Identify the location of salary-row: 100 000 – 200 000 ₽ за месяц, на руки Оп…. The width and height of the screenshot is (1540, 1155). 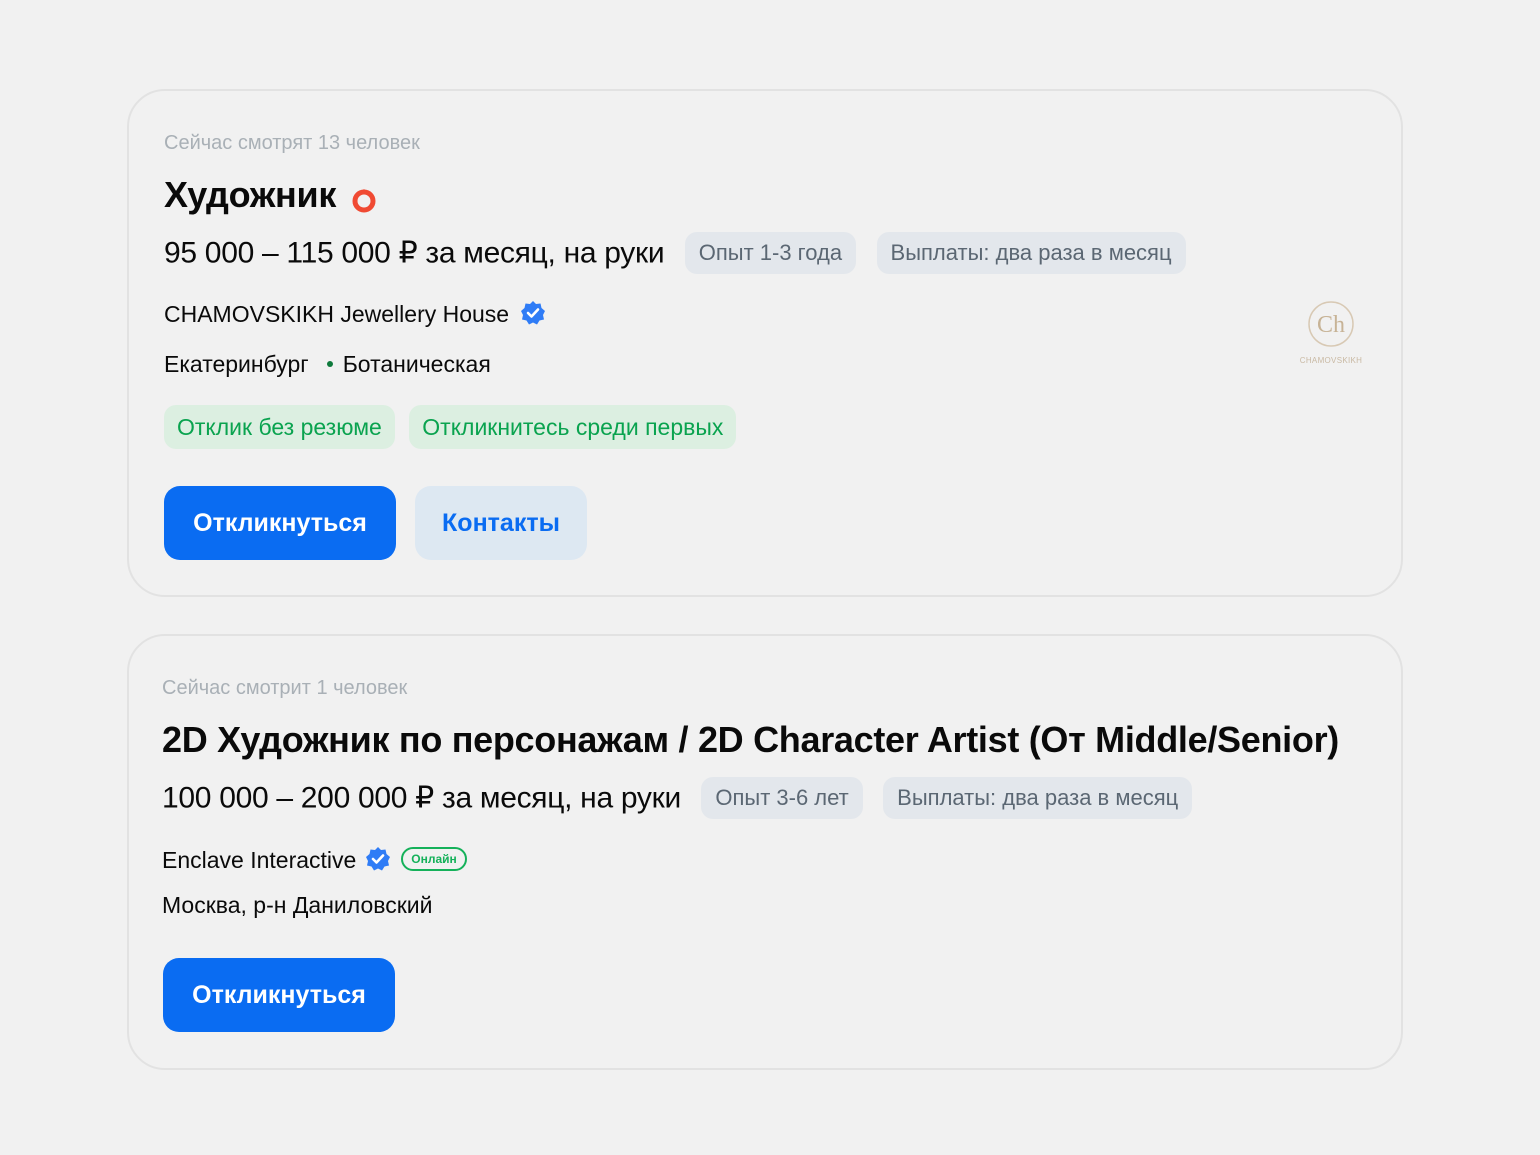
(677, 798).